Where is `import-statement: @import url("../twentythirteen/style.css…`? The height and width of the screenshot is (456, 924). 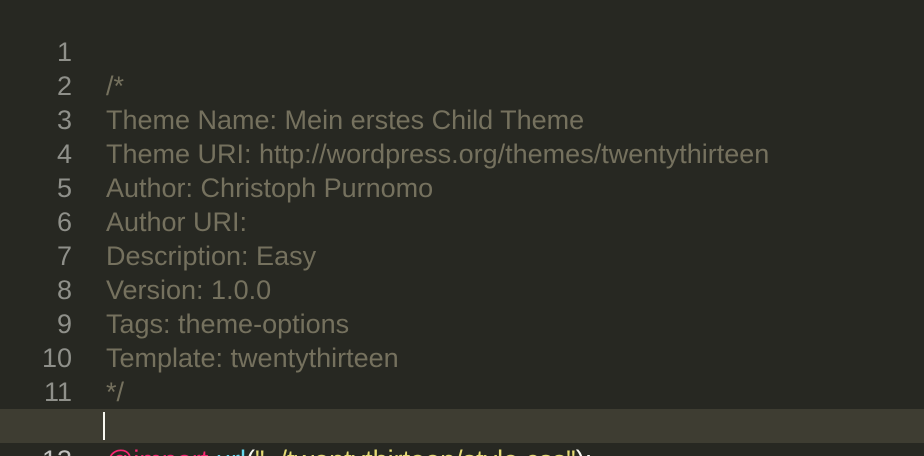 import-statement: @import url("../twentythirteen/style.css… is located at coordinates (349, 449).